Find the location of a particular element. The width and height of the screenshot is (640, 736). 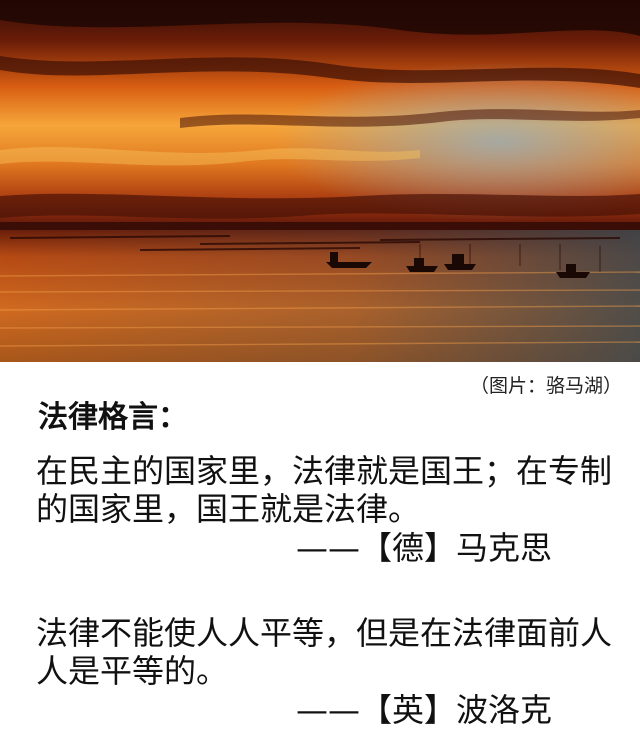

quote-text: 法律不能使人人平等，但是在法律面前人人是平等的。 is located at coordinates (324, 652).